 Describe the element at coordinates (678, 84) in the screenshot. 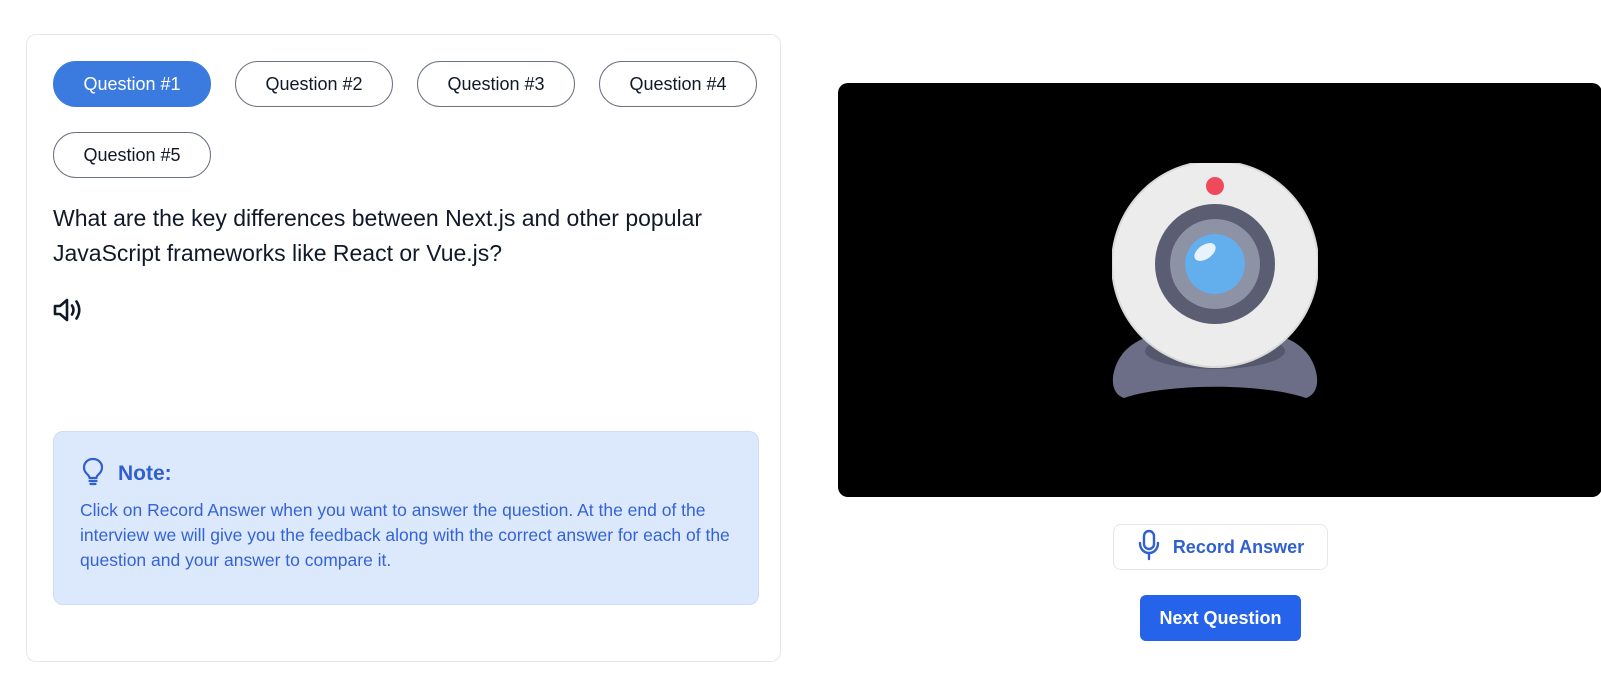

I see `tab-question-4: Question #4` at that location.